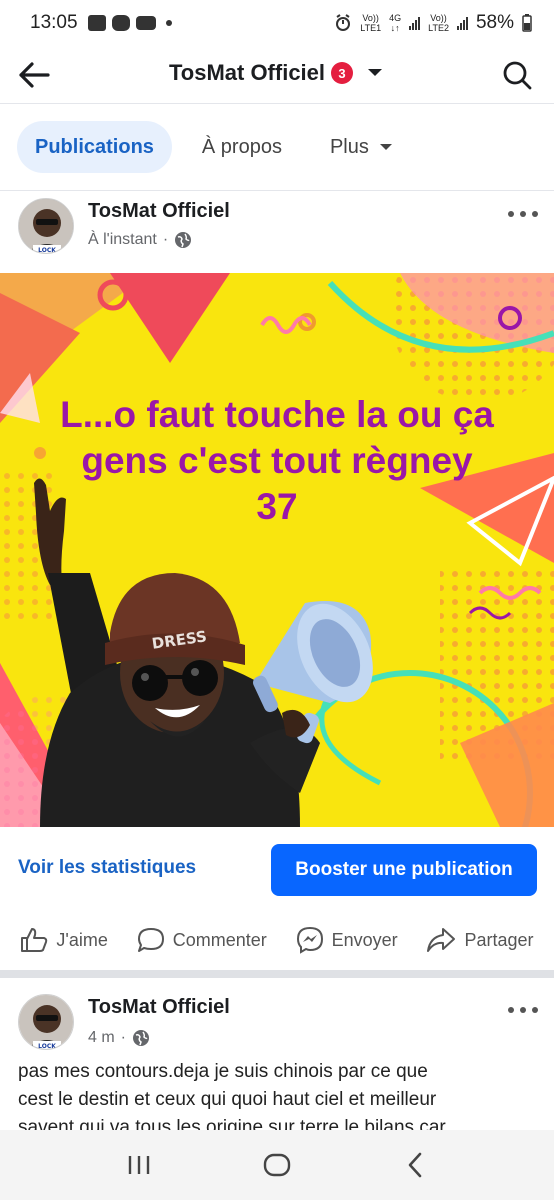  I want to click on recent-apps-icon, so click(139, 1165).